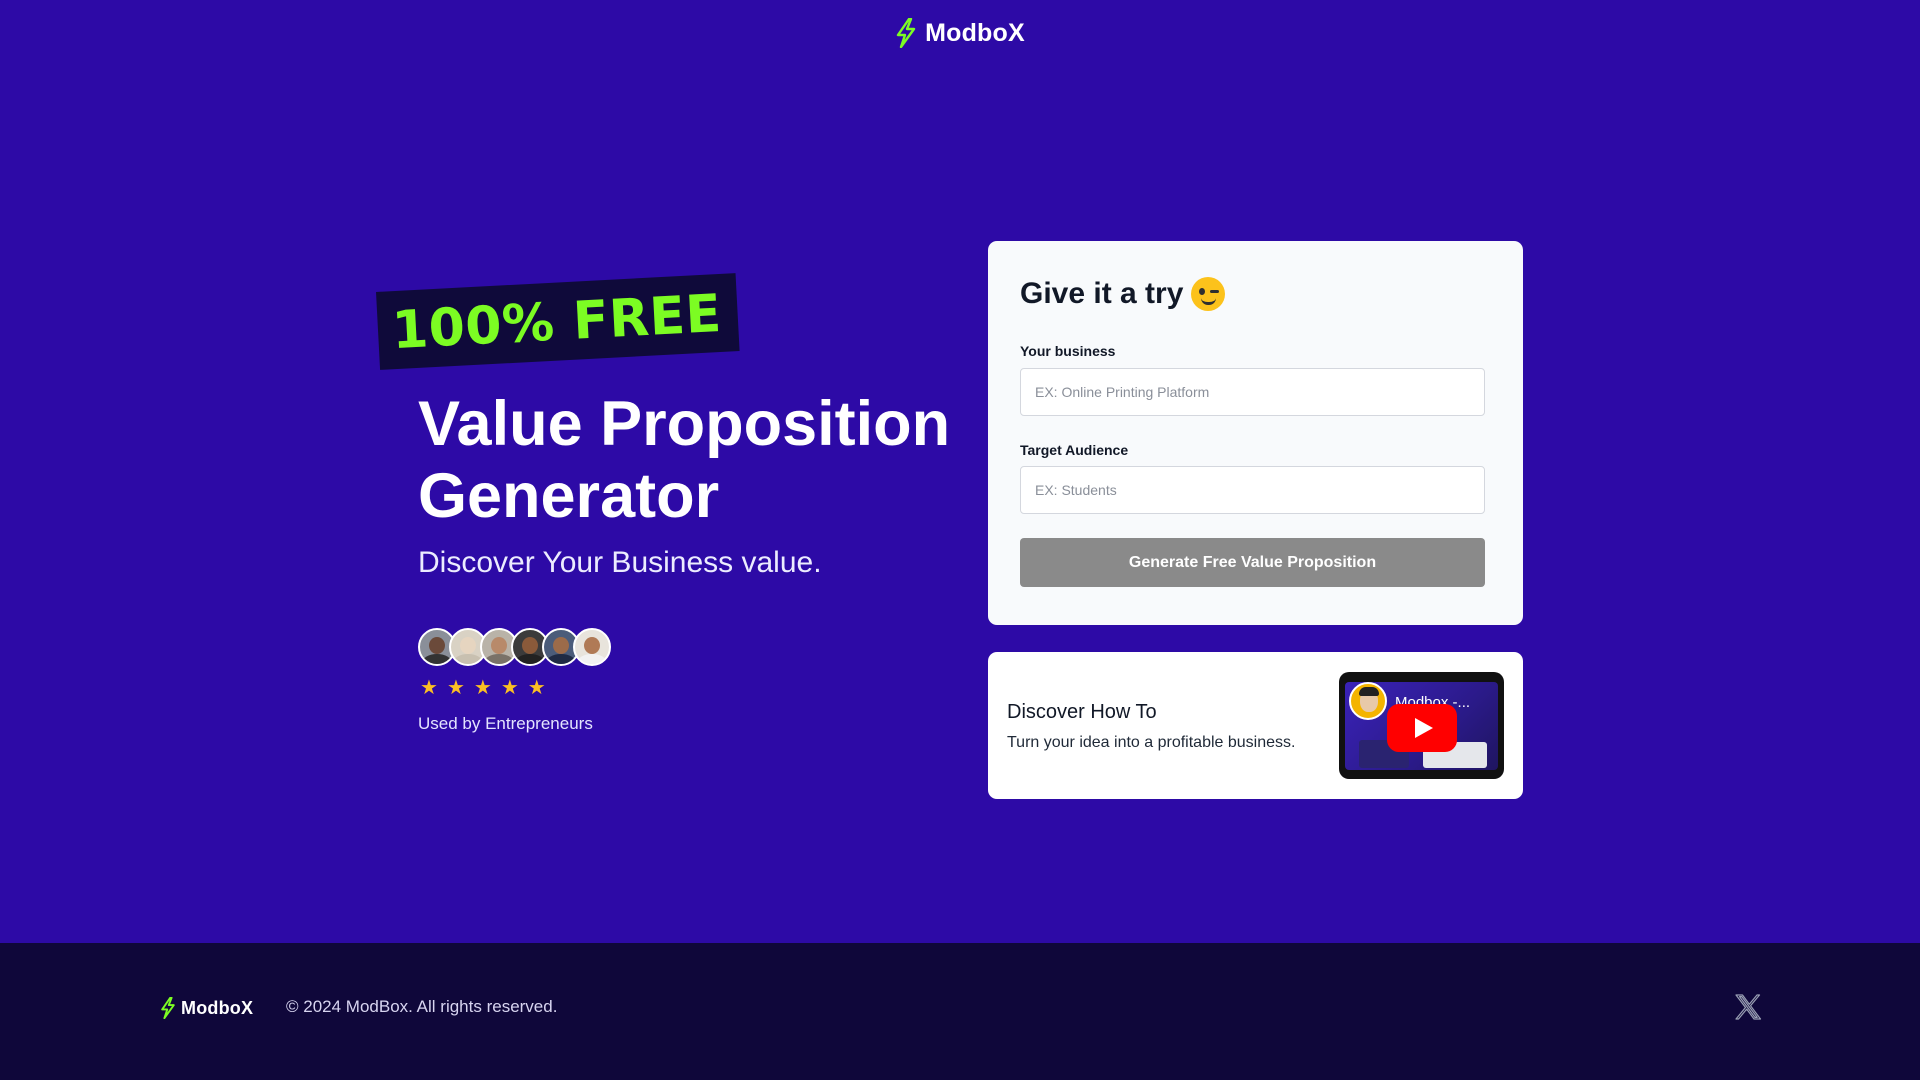 Image resolution: width=1920 pixels, height=1080 pixels. I want to click on brand-logo: ModboX, so click(975, 33).